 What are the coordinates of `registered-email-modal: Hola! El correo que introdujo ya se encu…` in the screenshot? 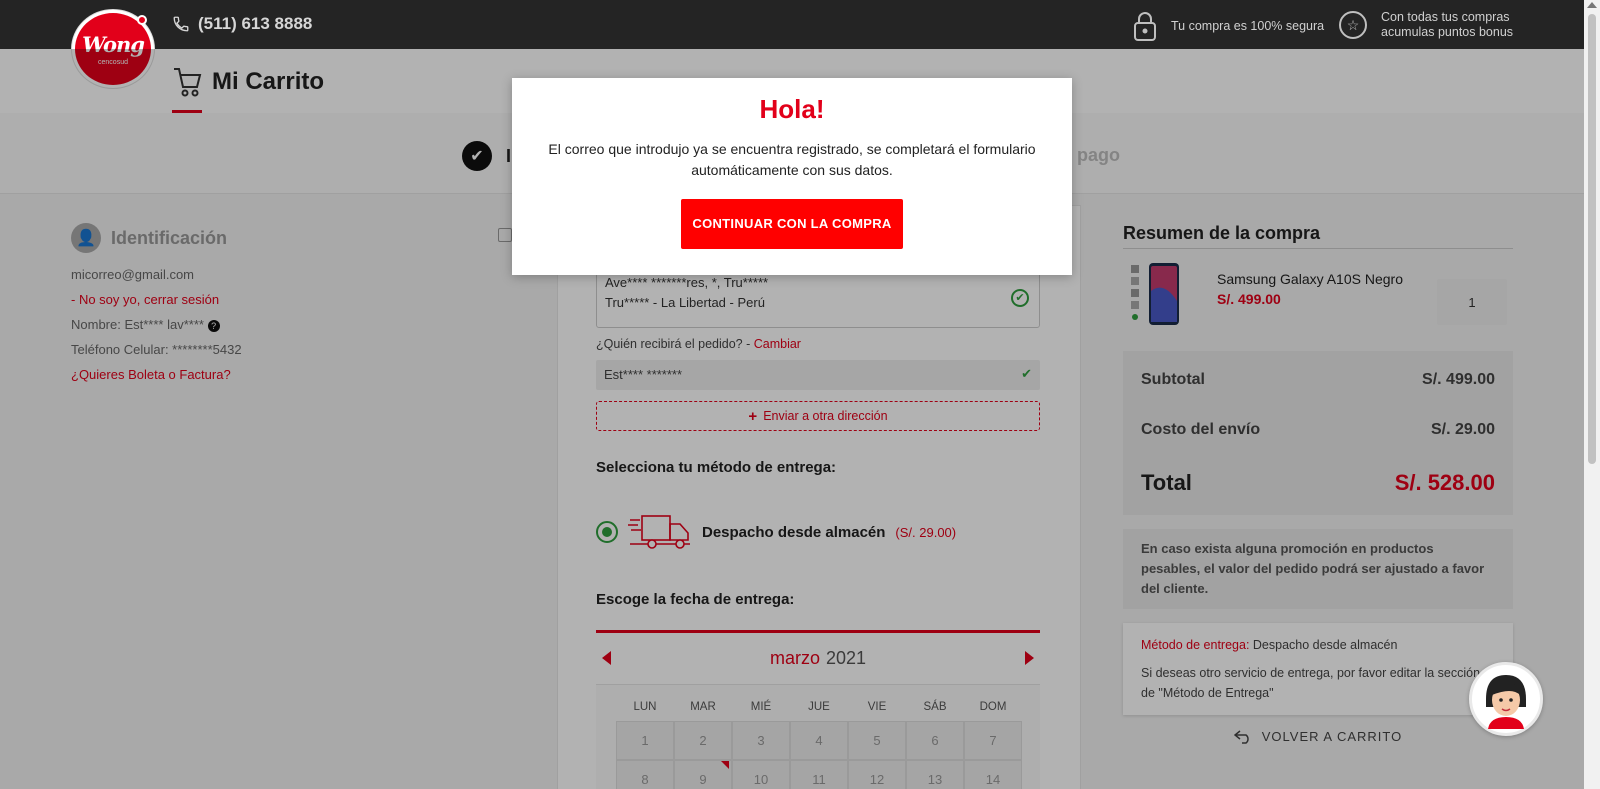 It's located at (792, 176).